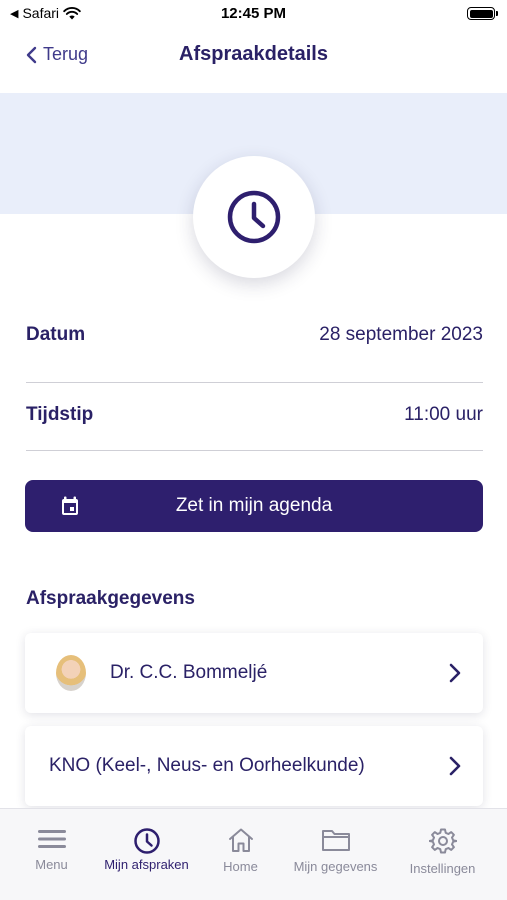  I want to click on navigation-bar: Terug Afspraakdetails, so click(253, 56).